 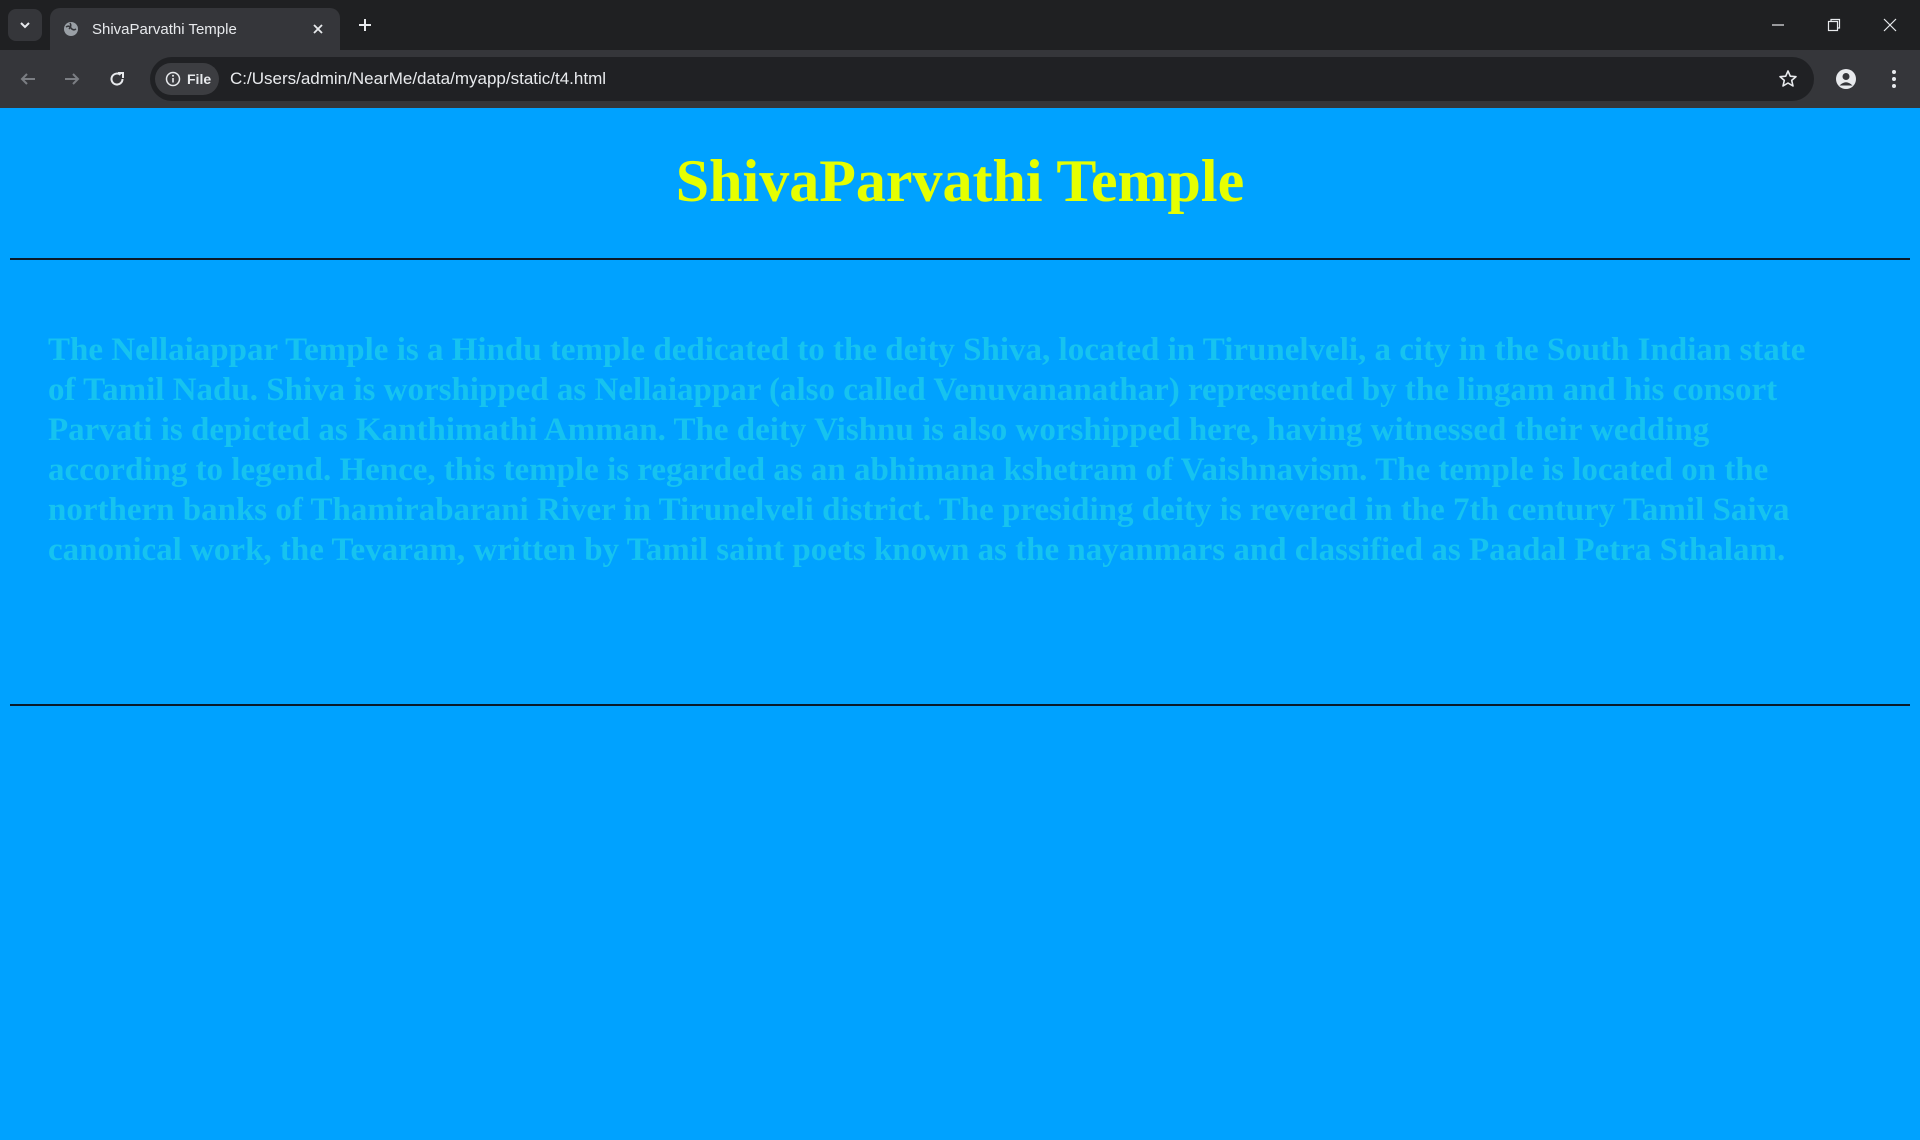 What do you see at coordinates (173, 79) in the screenshot?
I see `info-icon` at bounding box center [173, 79].